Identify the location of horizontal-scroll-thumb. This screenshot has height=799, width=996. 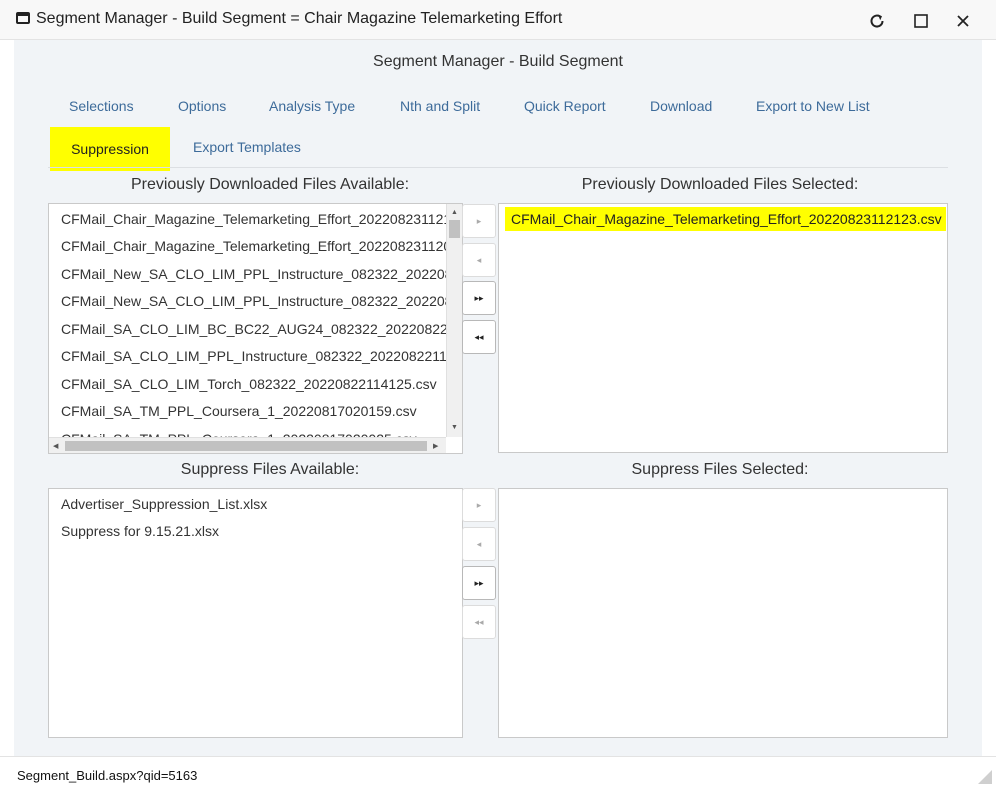
(246, 446).